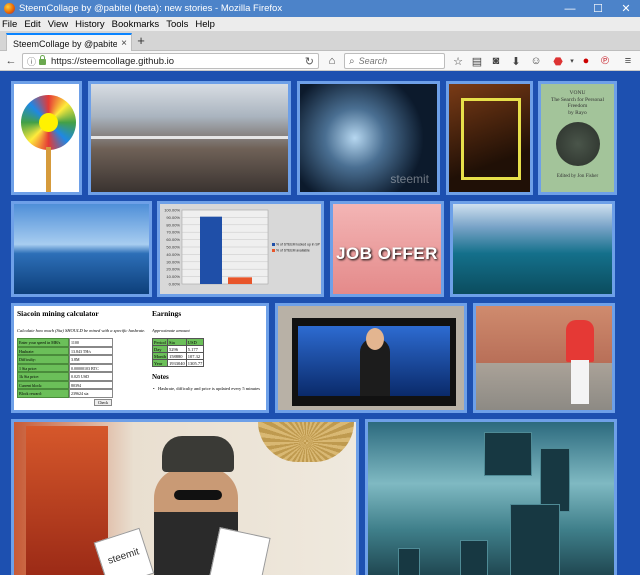  What do you see at coordinates (173, 269) in the screenshot?
I see `chart-ytick-label: 20.00%` at bounding box center [173, 269].